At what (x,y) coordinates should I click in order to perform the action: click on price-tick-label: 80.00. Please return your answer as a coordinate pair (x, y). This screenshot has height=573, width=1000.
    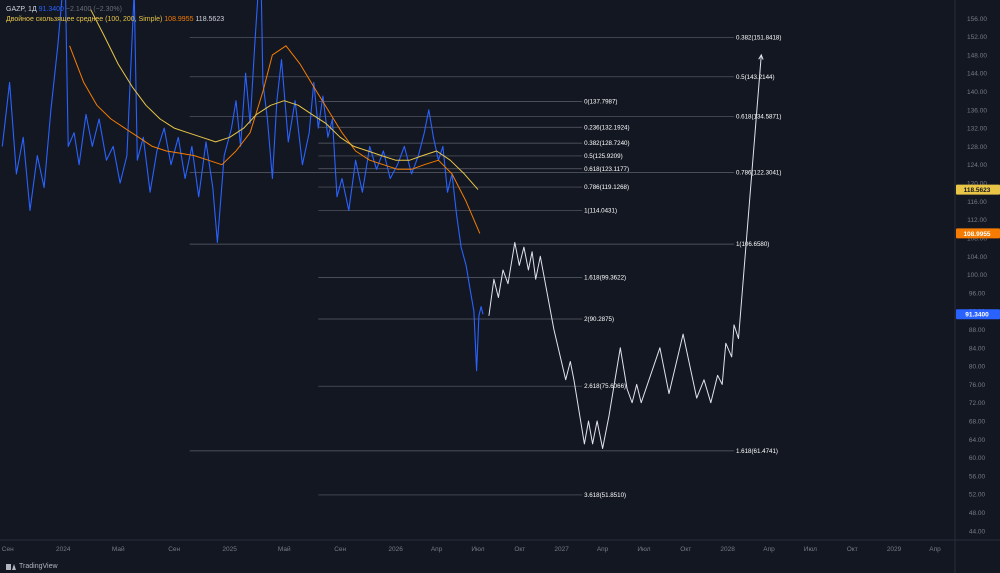
    Looking at the image, I should click on (977, 367).